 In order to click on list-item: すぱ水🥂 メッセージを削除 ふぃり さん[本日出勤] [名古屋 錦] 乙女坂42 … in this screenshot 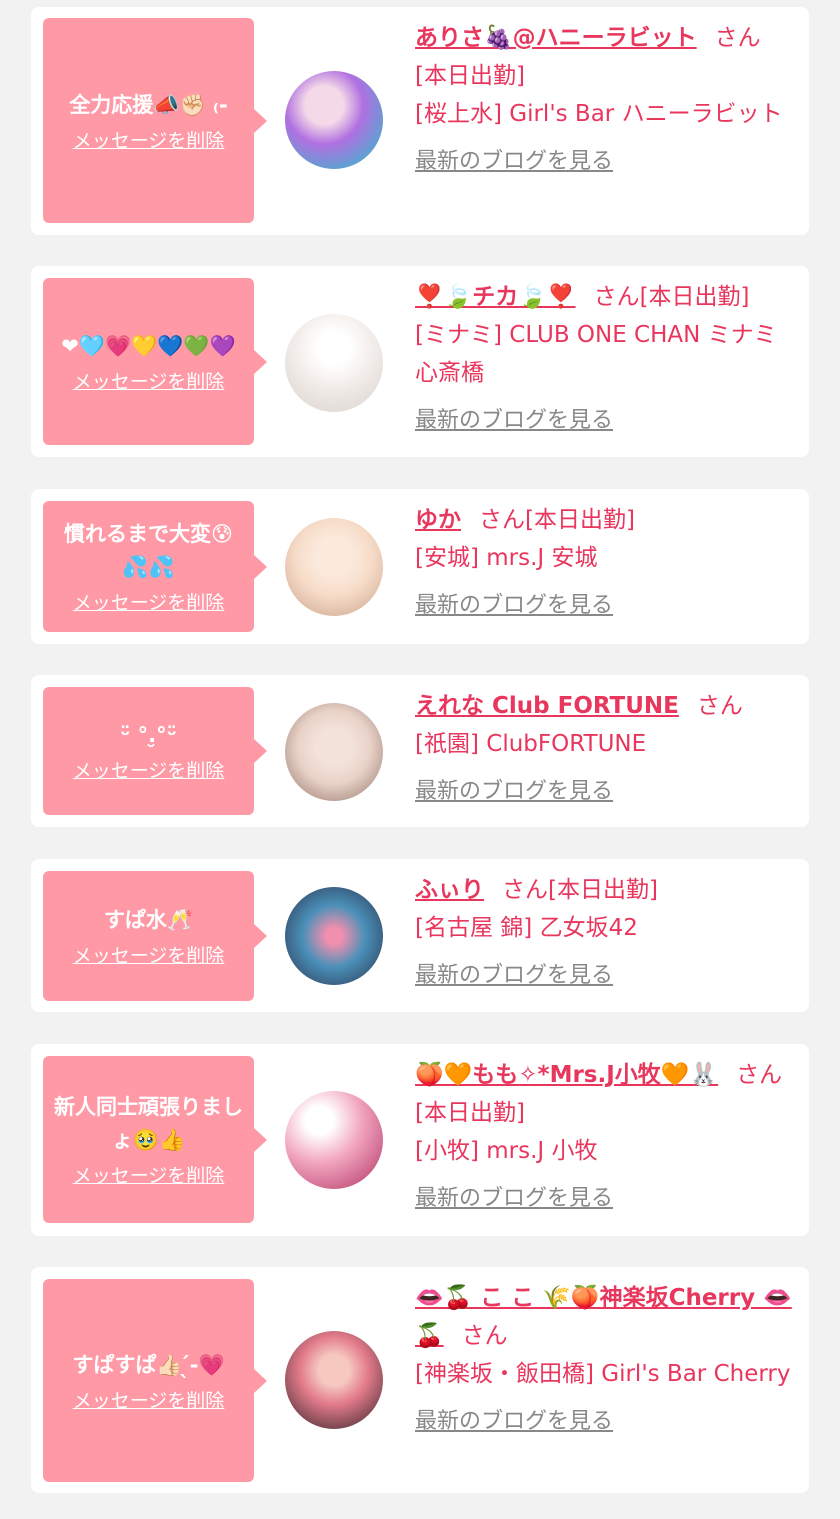, I will do `click(420, 935)`.